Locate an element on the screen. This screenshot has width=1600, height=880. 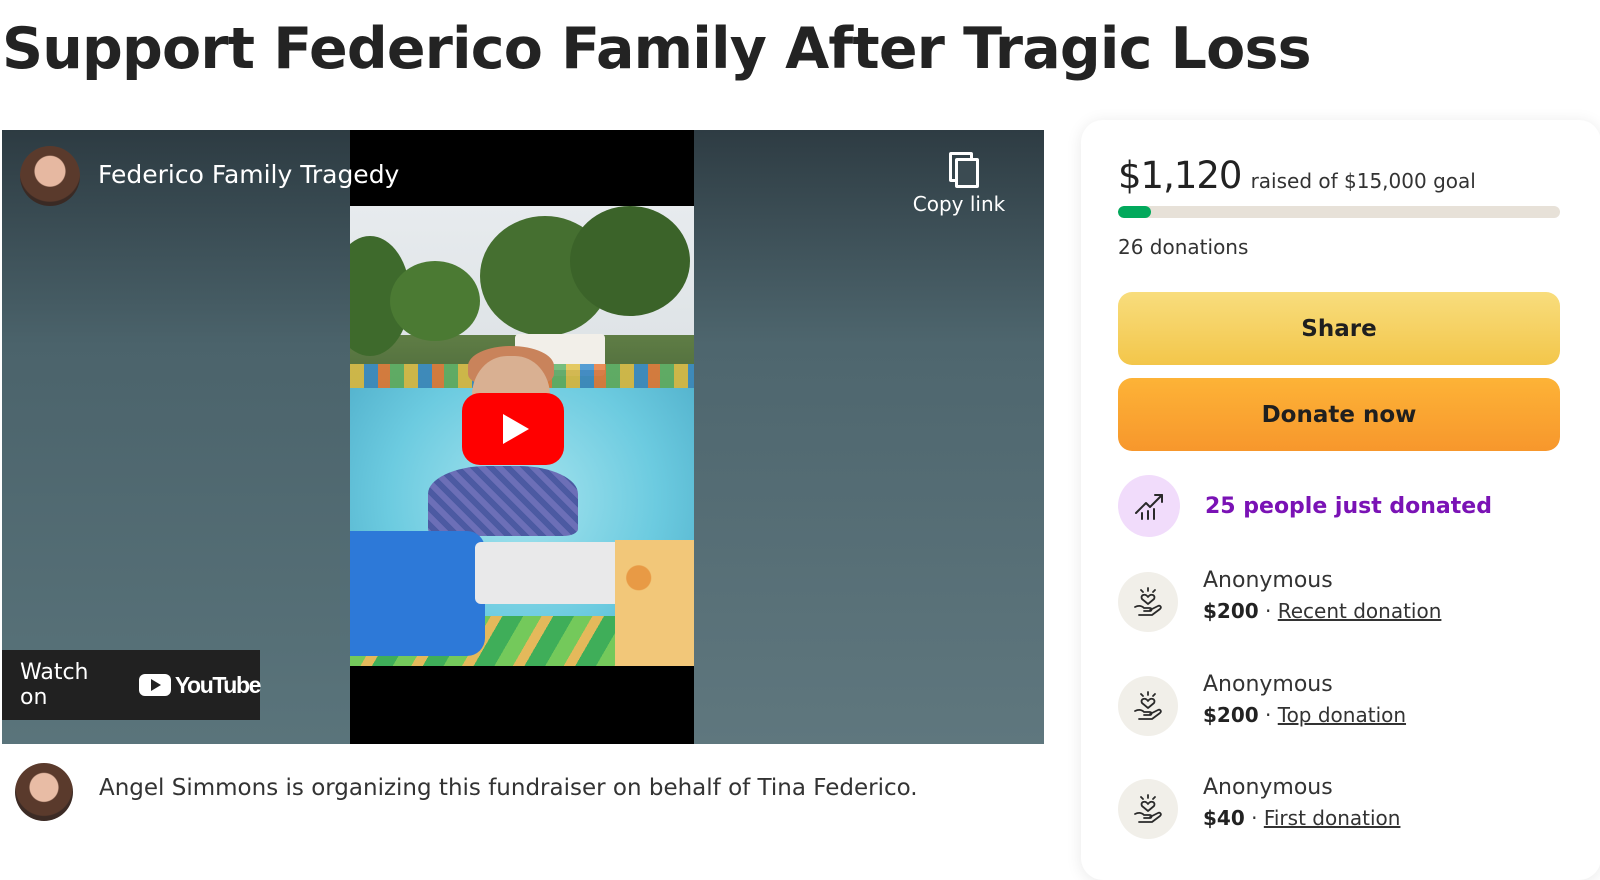
trend-text: 25 people just donated is located at coordinates (1348, 506).